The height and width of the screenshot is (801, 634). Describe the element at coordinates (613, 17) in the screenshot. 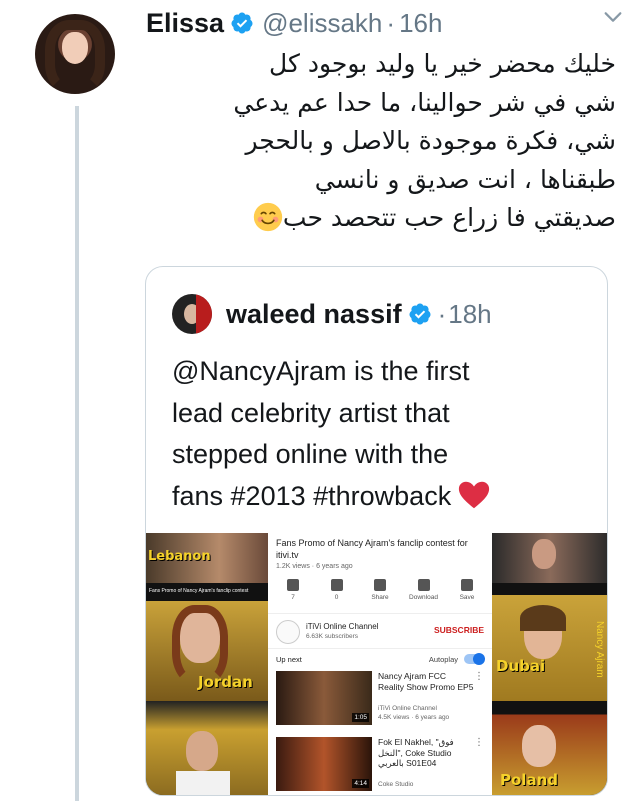

I see `chevron-down-icon` at that location.